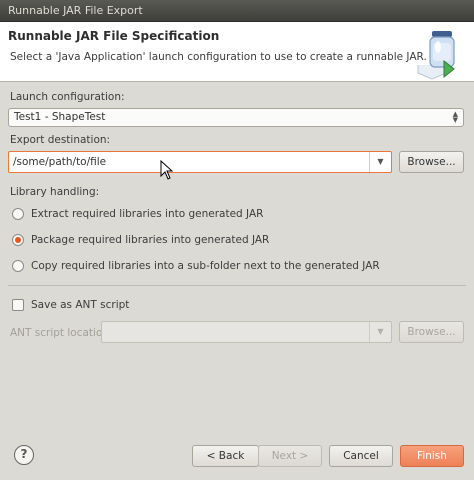 Image resolution: width=474 pixels, height=480 pixels. Describe the element at coordinates (114, 36) in the screenshot. I see `page-title: Runnable JAR File Specification` at that location.